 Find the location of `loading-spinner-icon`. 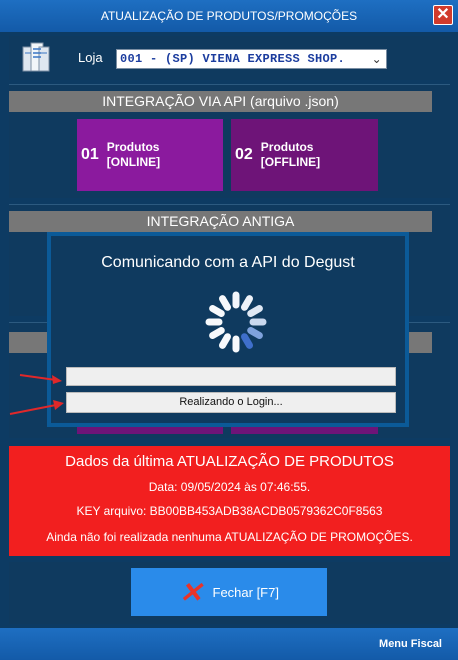

loading-spinner-icon is located at coordinates (236, 322).